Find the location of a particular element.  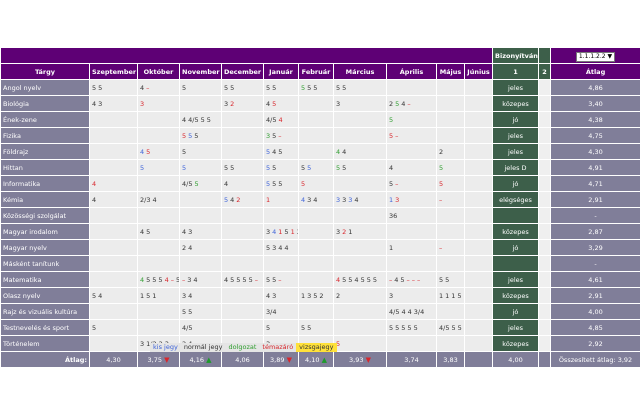

grade-mark: 36 is located at coordinates (393, 216).